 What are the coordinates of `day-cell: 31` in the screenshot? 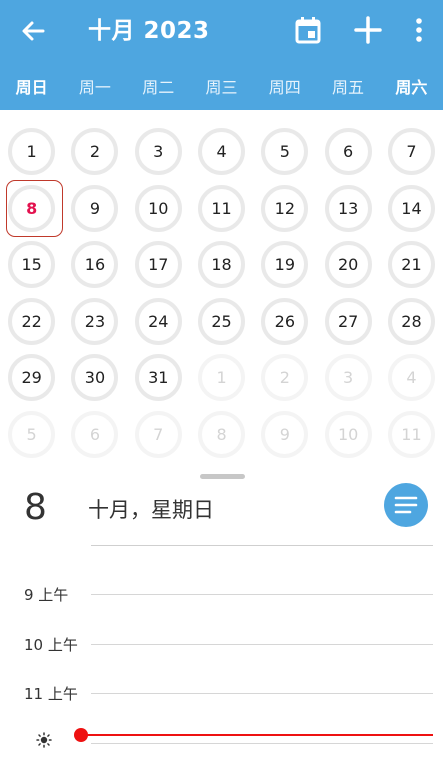 It's located at (158, 378).